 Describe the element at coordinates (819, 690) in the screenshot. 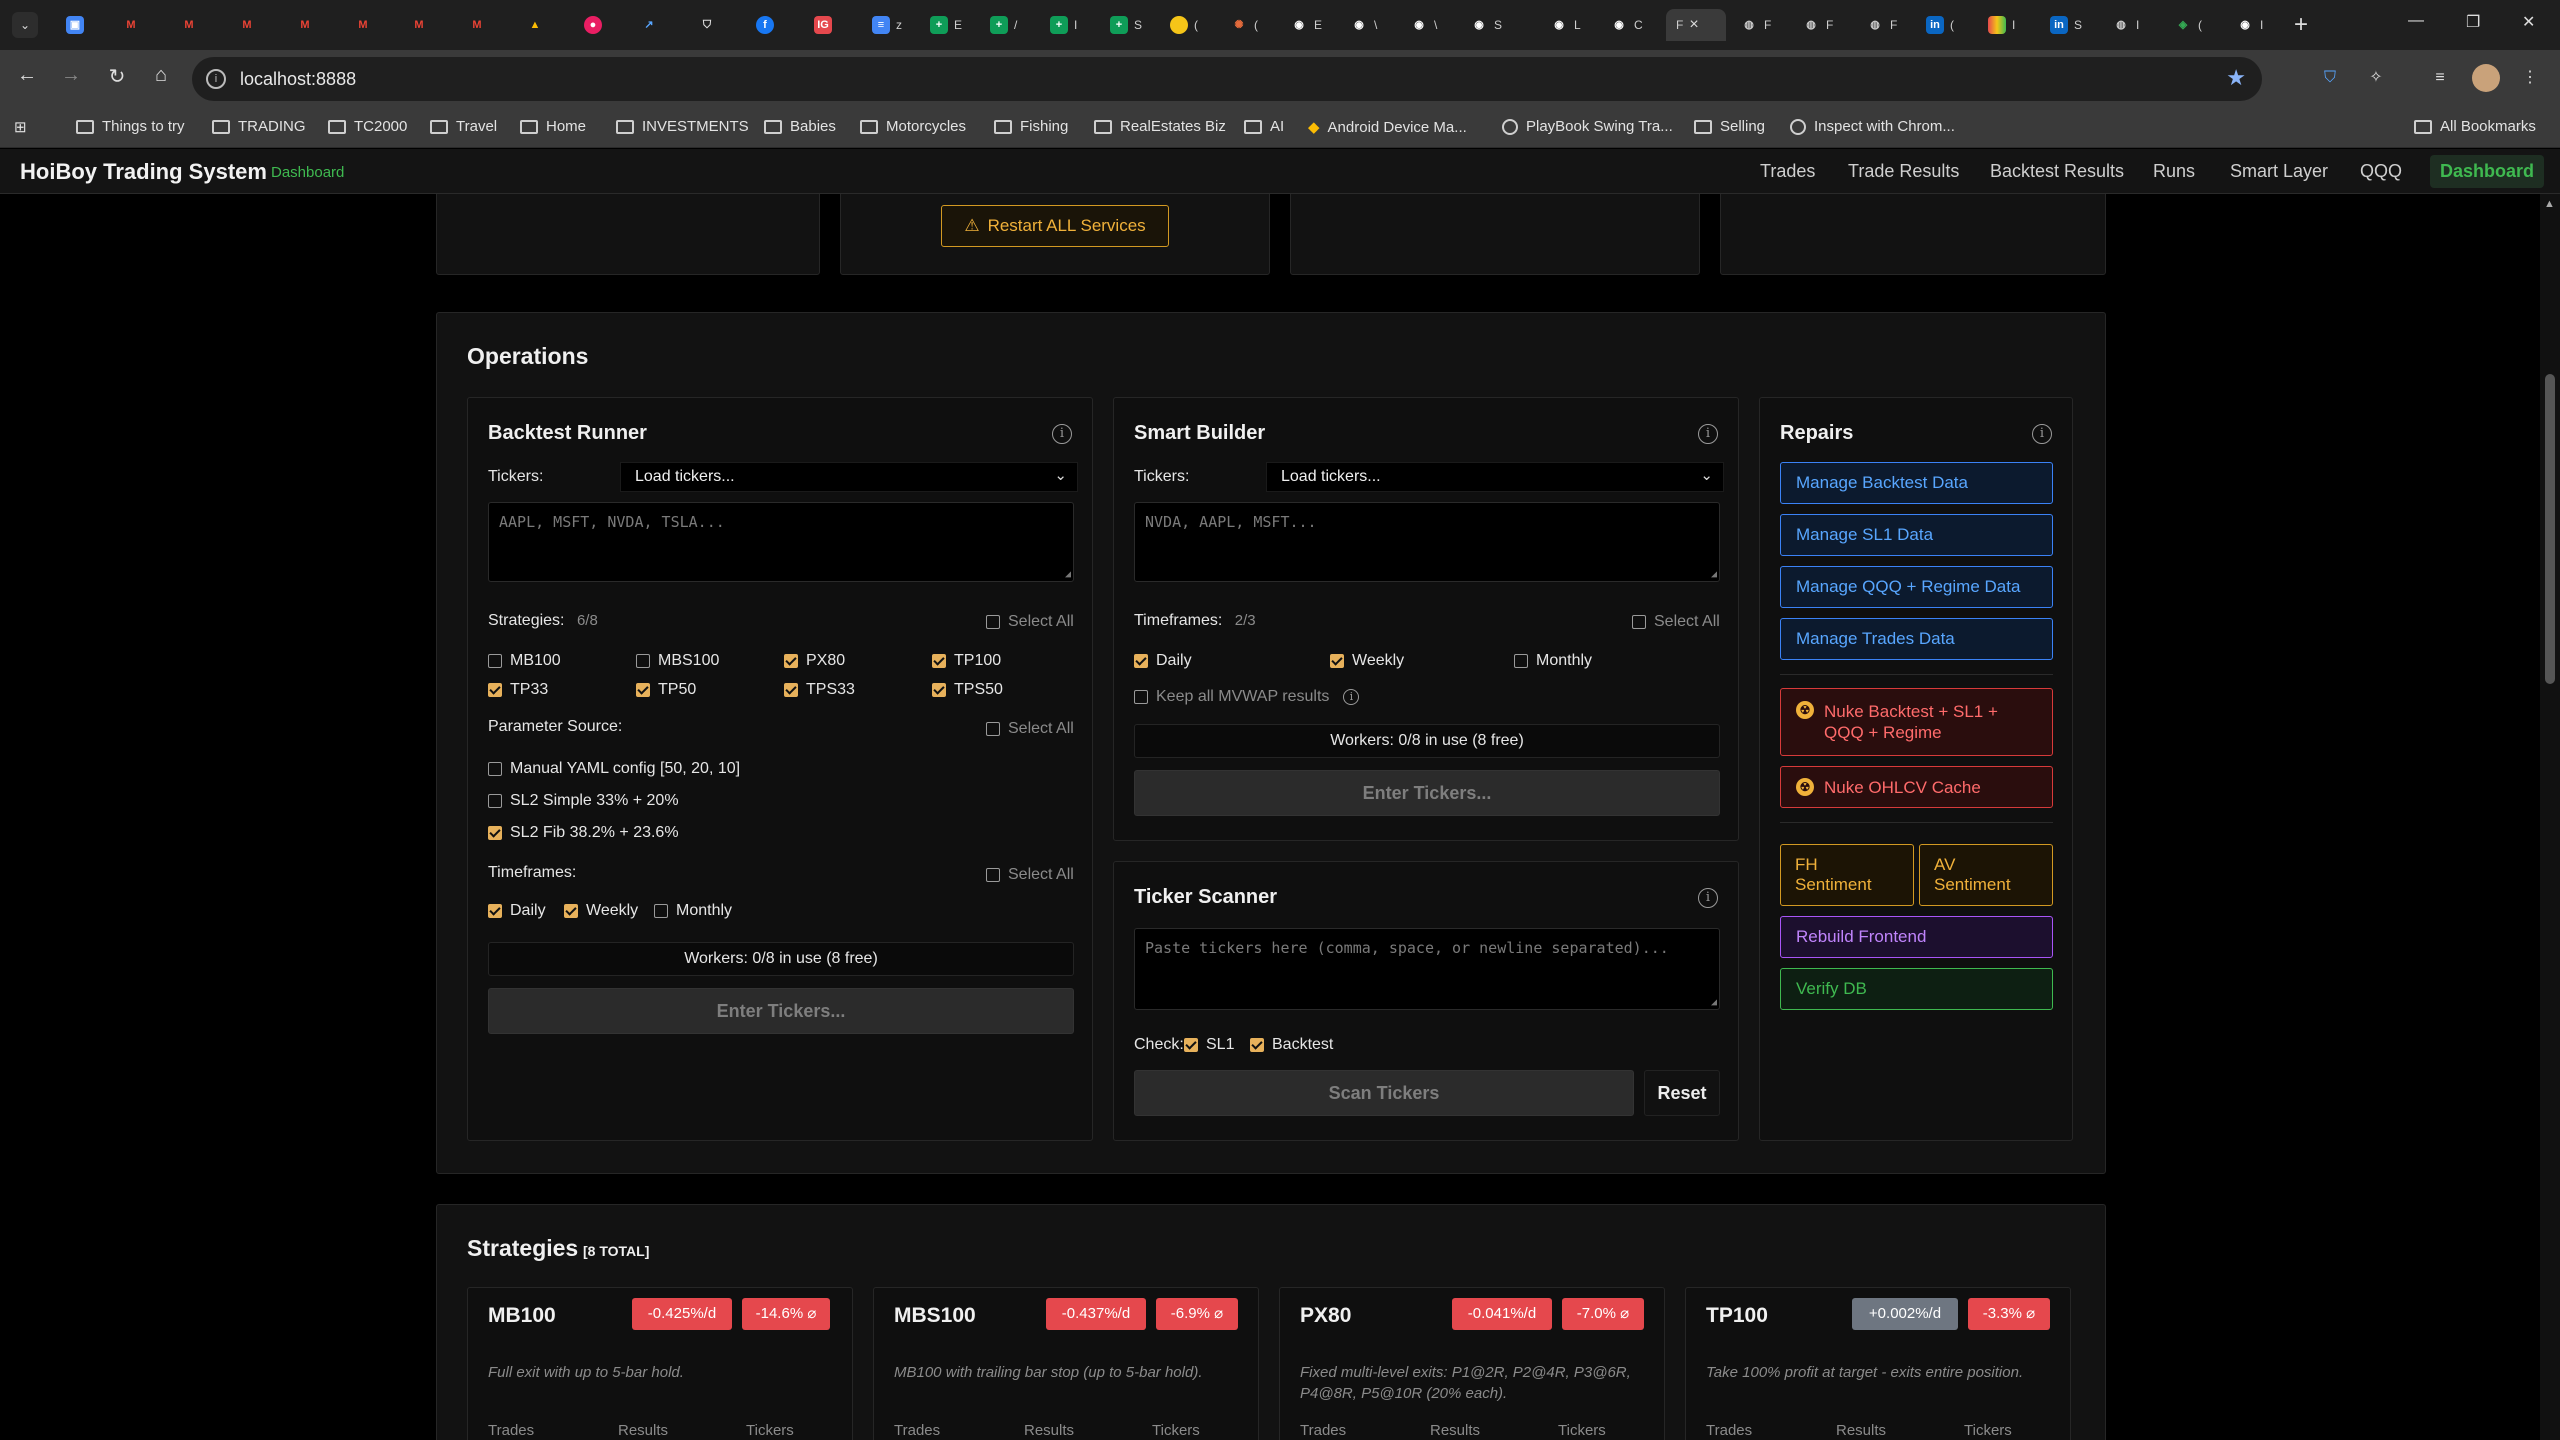

I see `strategy-checkbox-tps33: TPS33` at that location.